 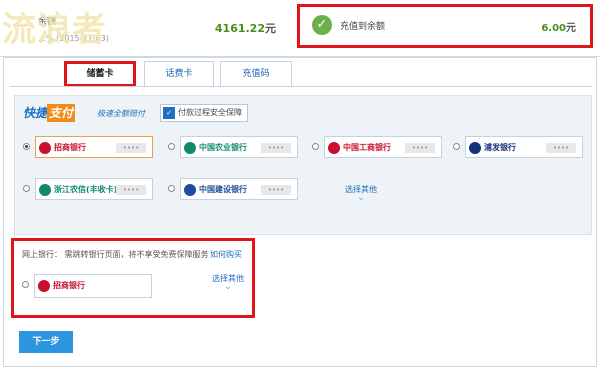 What do you see at coordinates (100, 74) in the screenshot?
I see `tab-debit-card: 储蓄卡` at bounding box center [100, 74].